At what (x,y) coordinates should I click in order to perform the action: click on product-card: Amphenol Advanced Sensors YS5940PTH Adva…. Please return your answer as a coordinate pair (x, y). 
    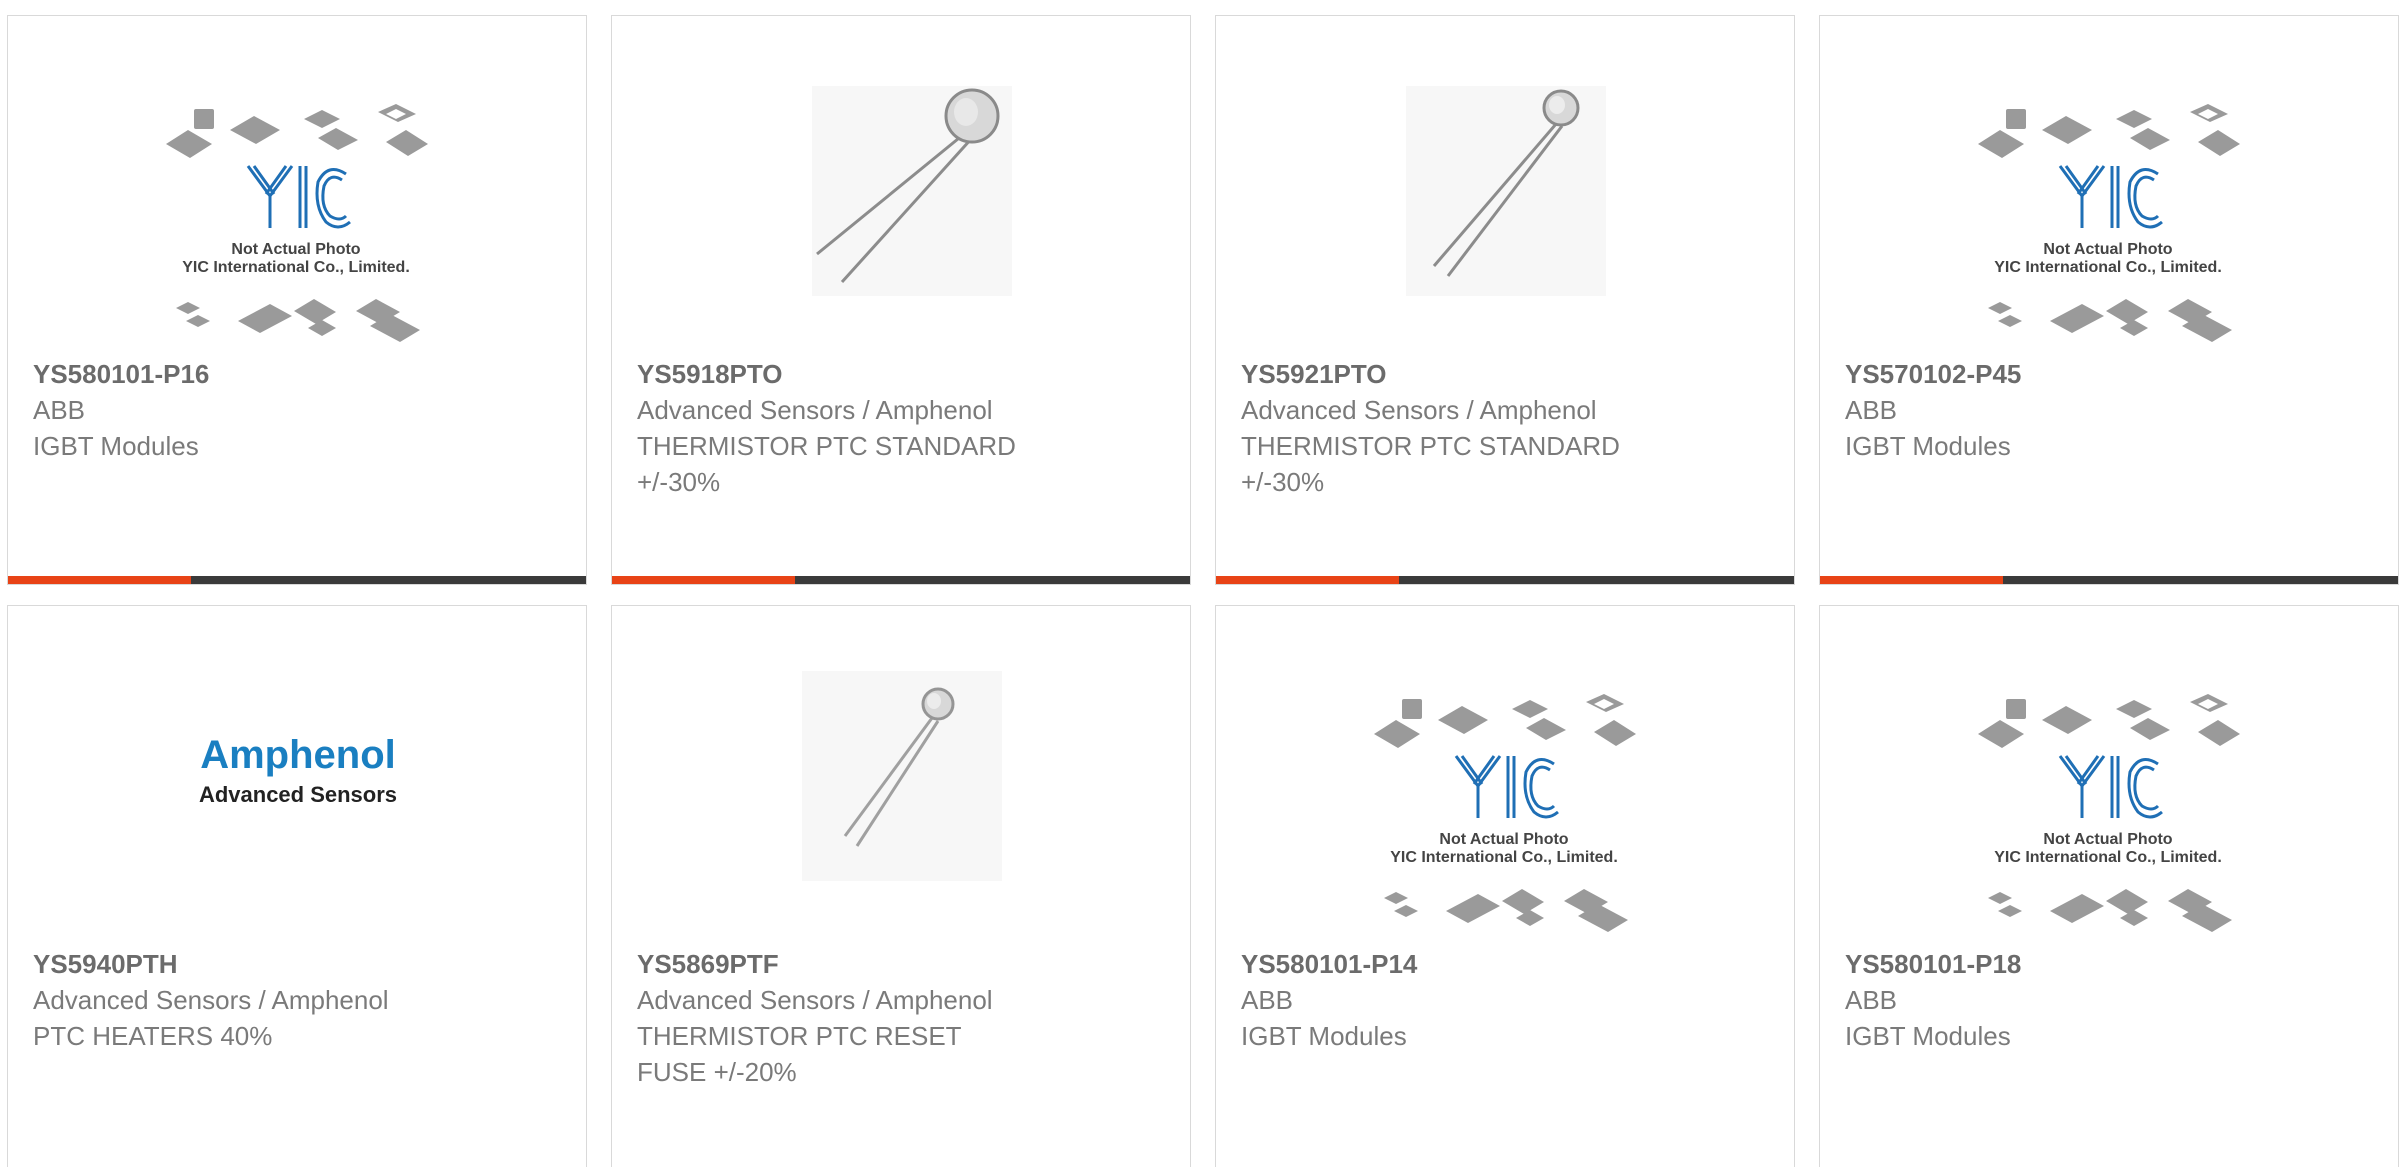
    Looking at the image, I should click on (297, 886).